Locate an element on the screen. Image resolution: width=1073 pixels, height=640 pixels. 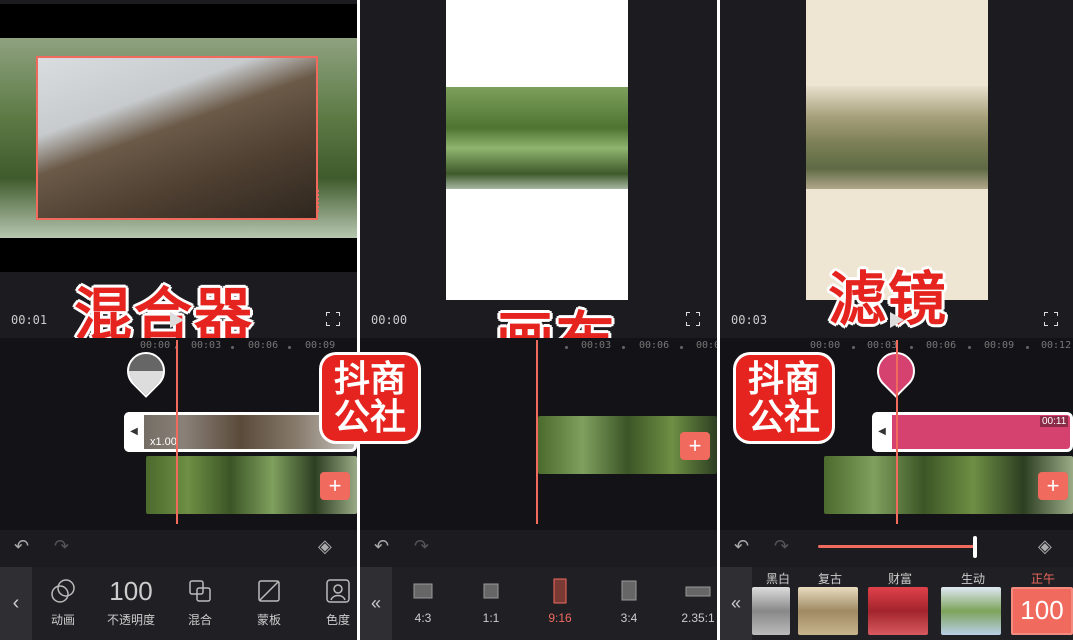
filter-label: 复古 is located at coordinates (829, 579).